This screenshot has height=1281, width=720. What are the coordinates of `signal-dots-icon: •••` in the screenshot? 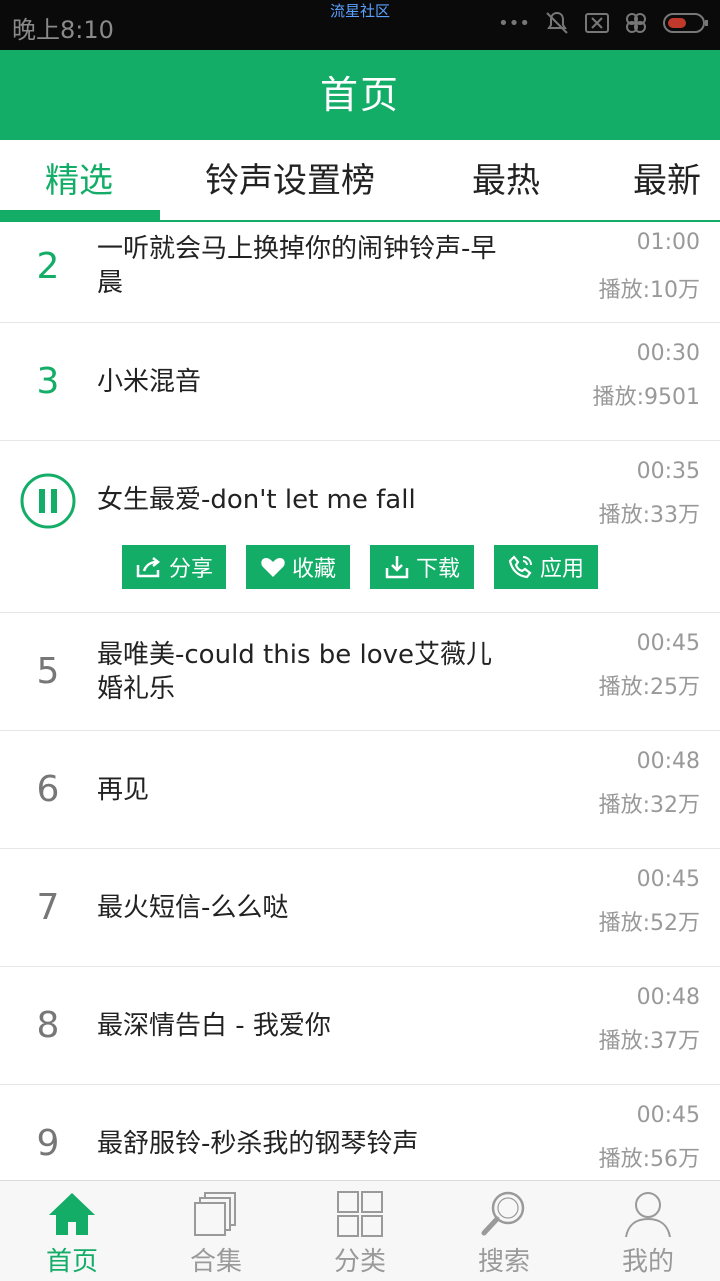 It's located at (514, 23).